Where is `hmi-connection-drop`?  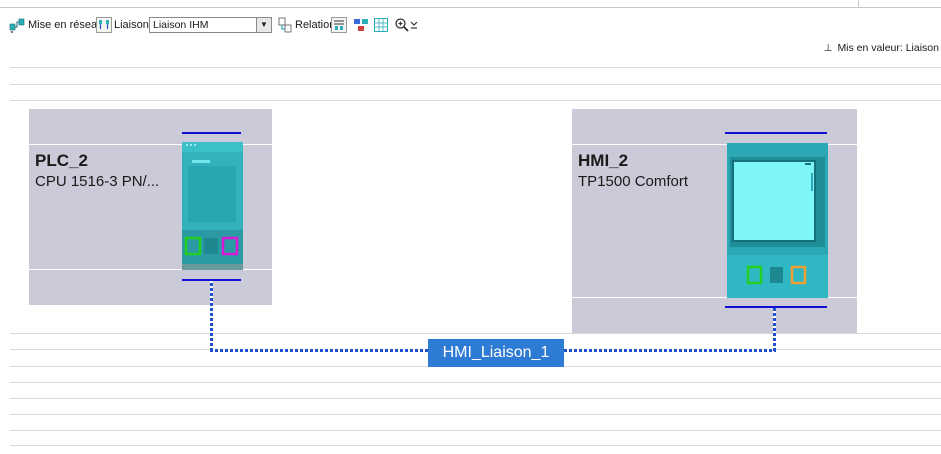
hmi-connection-drop is located at coordinates (774, 329).